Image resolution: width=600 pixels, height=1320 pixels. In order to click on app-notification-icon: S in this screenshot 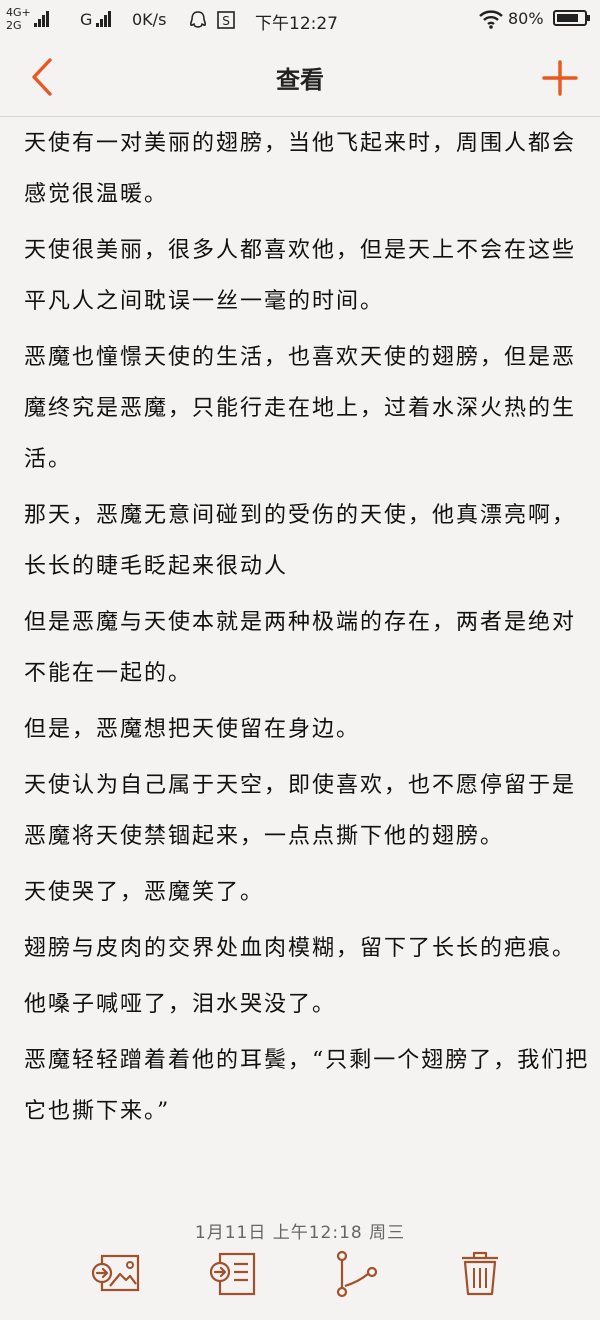, I will do `click(226, 20)`.